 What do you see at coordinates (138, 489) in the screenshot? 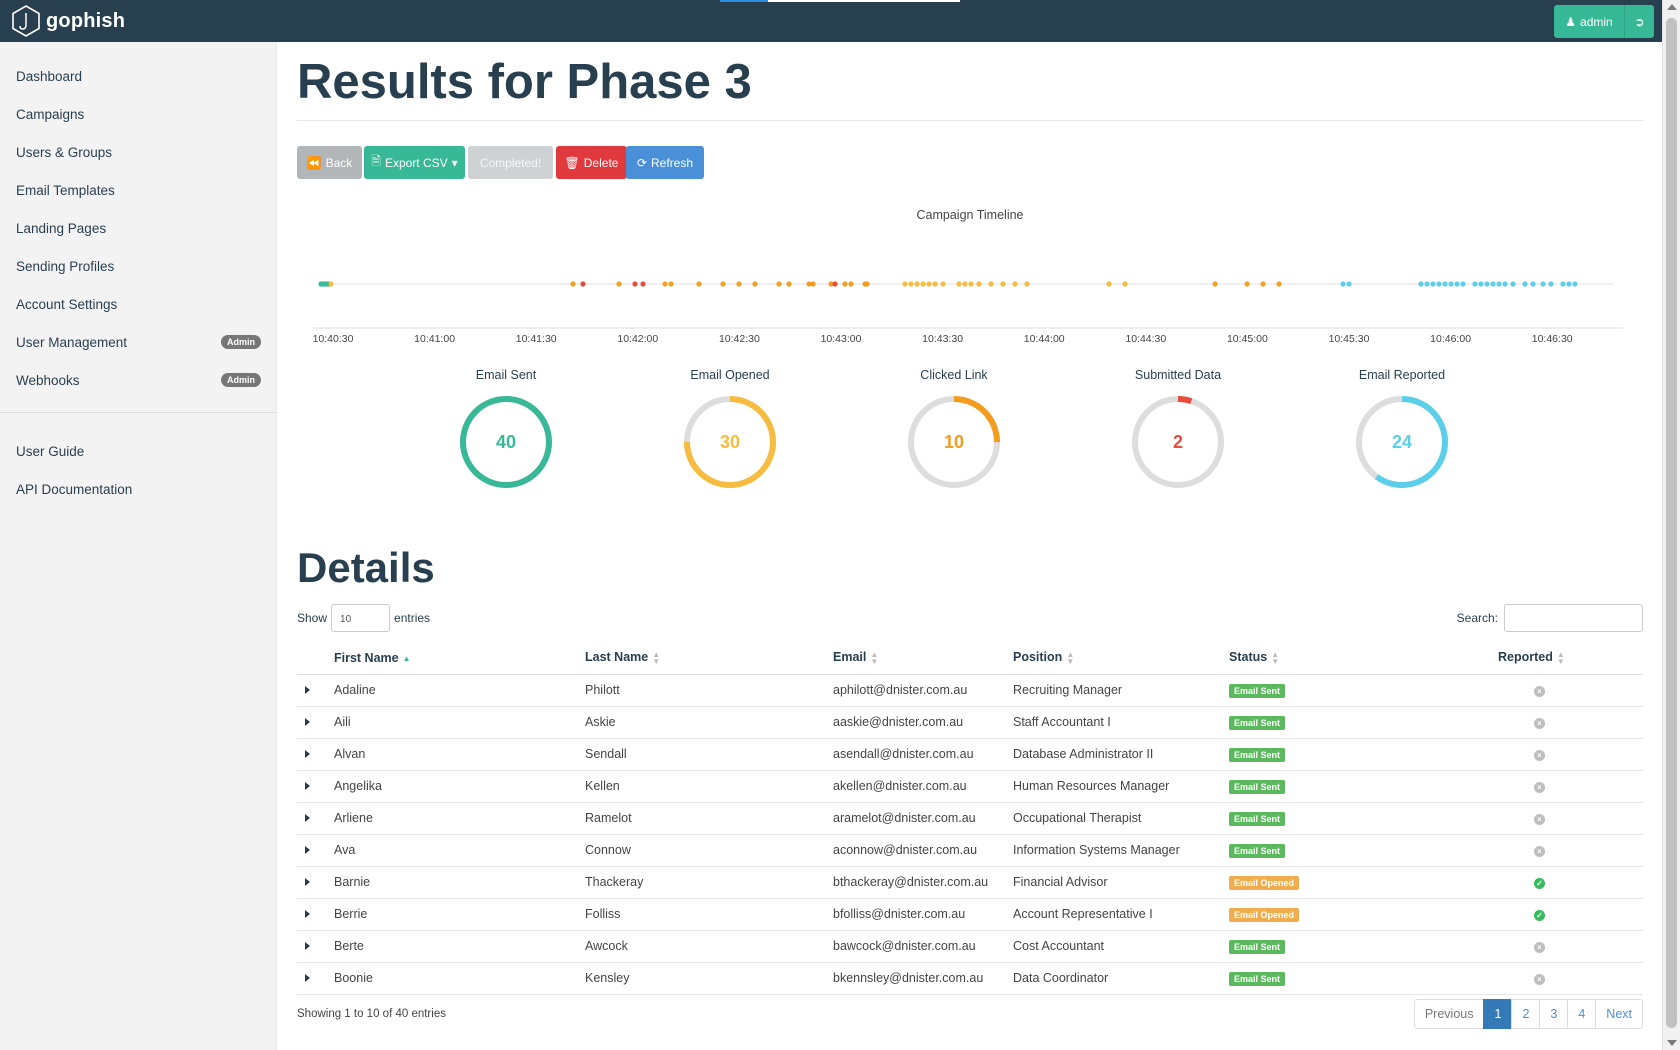
I see `sidebar-item-api-documentation: API Documentation` at bounding box center [138, 489].